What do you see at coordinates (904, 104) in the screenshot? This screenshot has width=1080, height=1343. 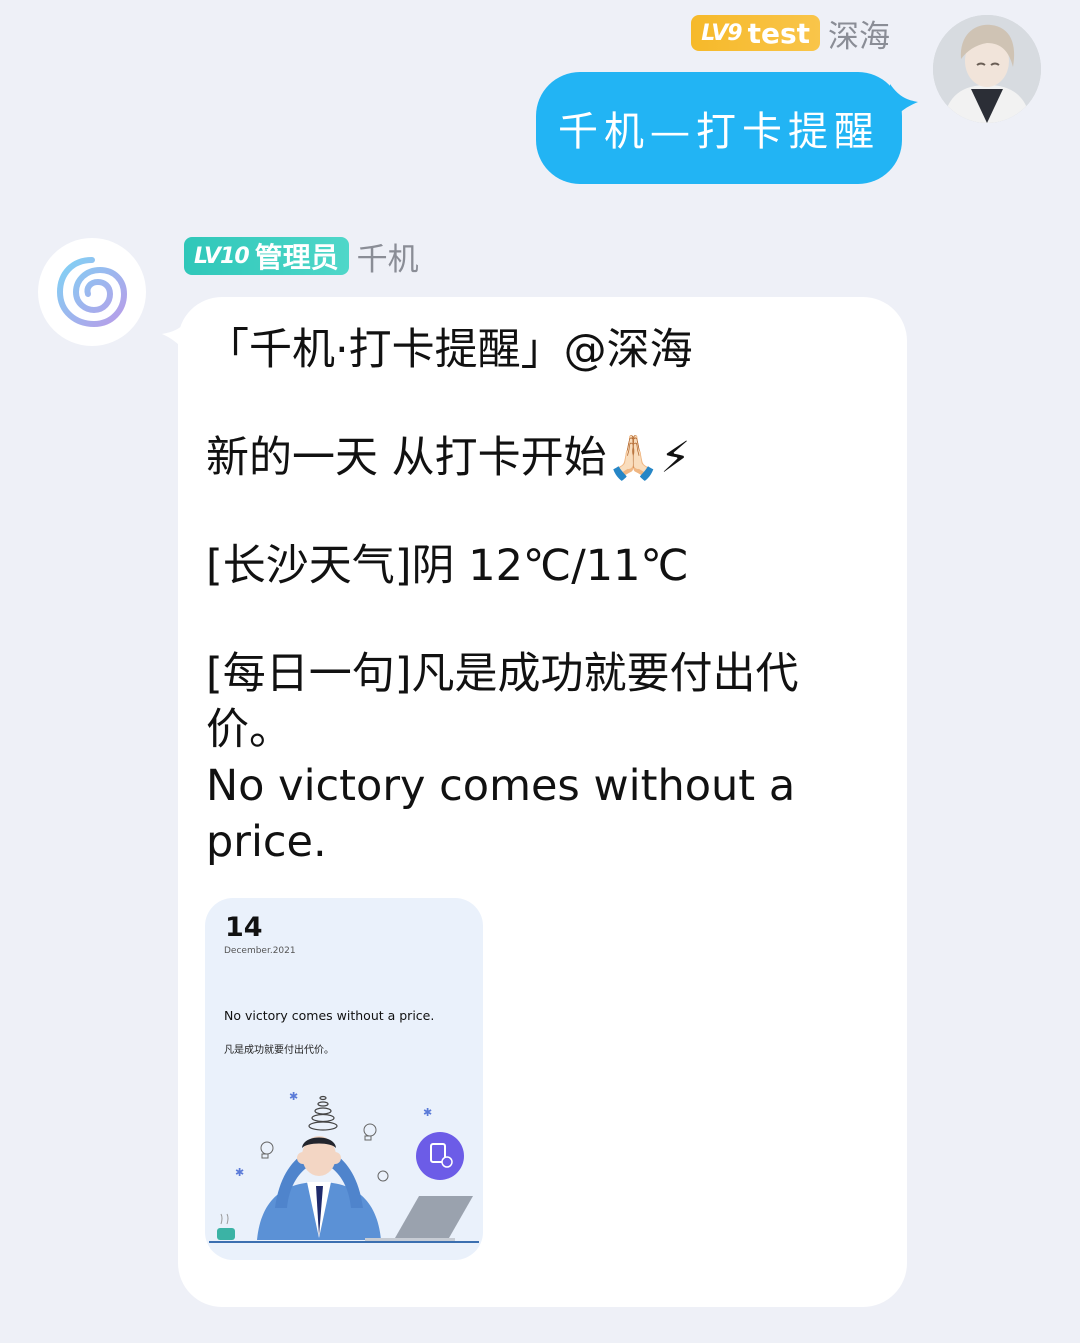 I see `bubble-tail-icon` at bounding box center [904, 104].